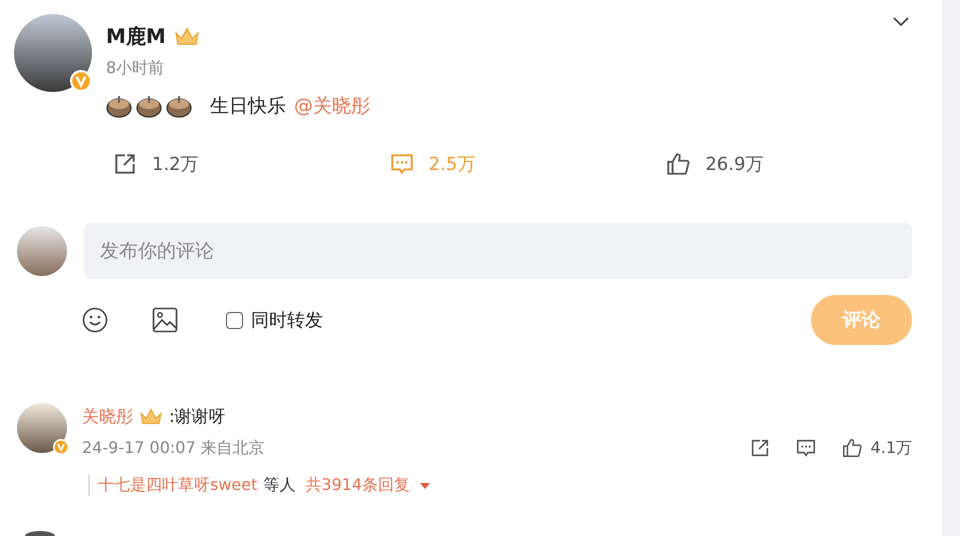 The width and height of the screenshot is (960, 536). I want to click on share-stat-button: 1.2万, so click(250, 164).